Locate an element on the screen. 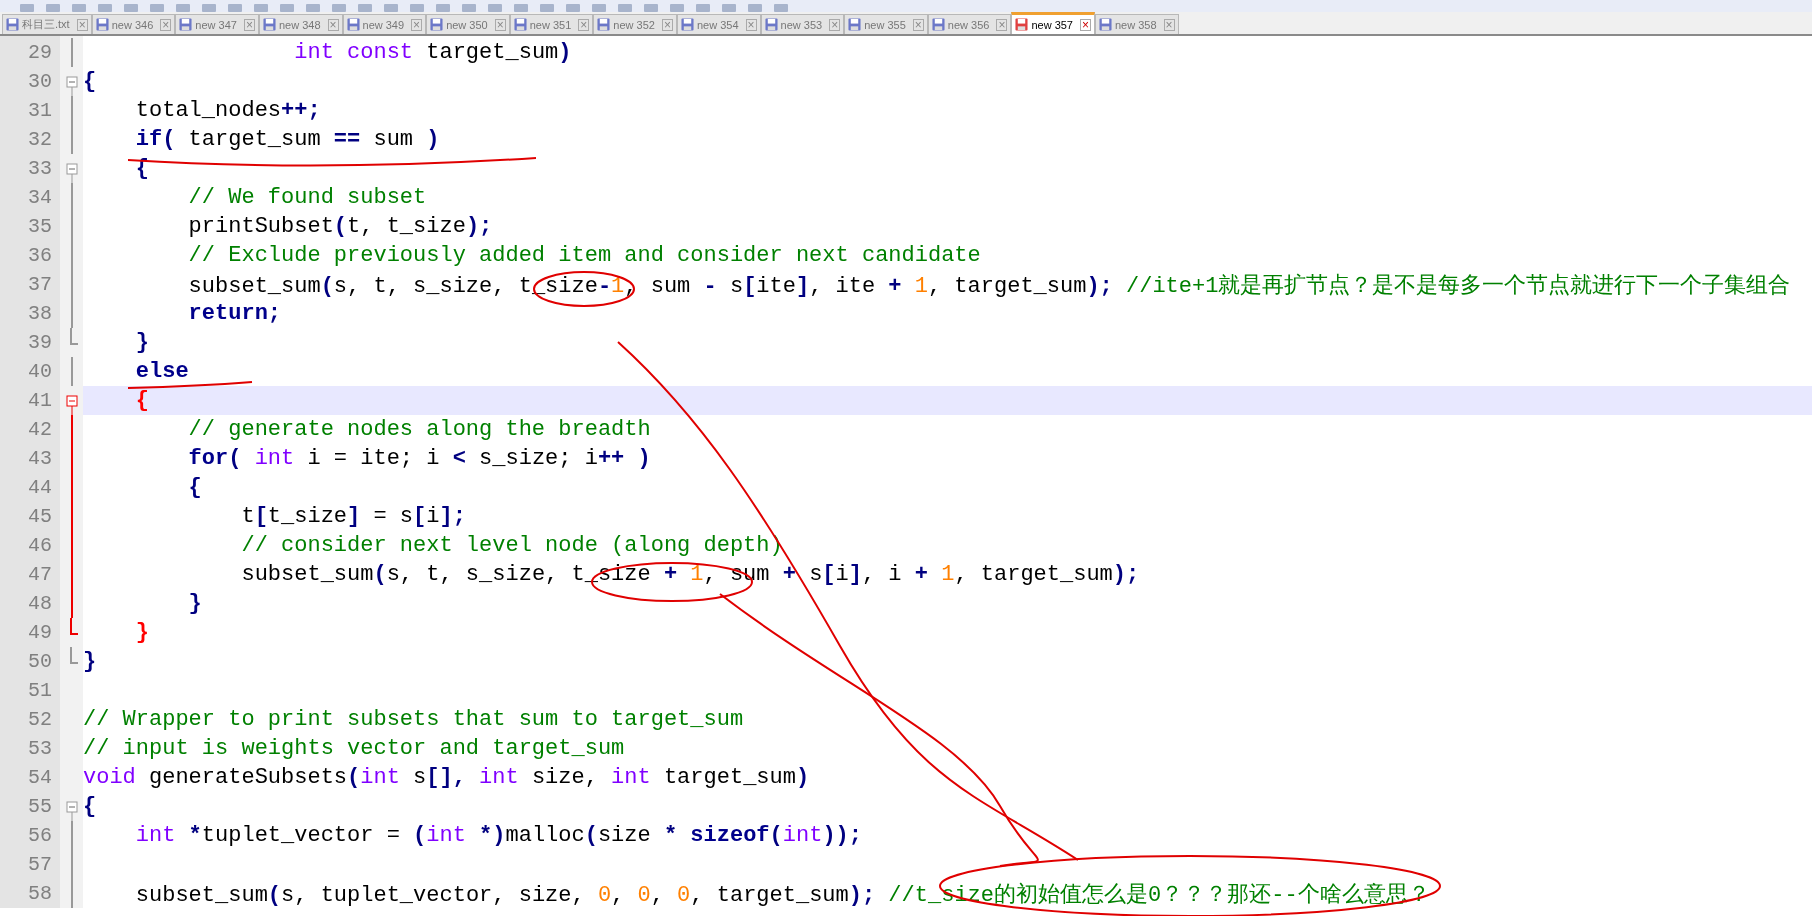 This screenshot has height=918, width=1812. file-tab: new 355 × is located at coordinates (886, 24).